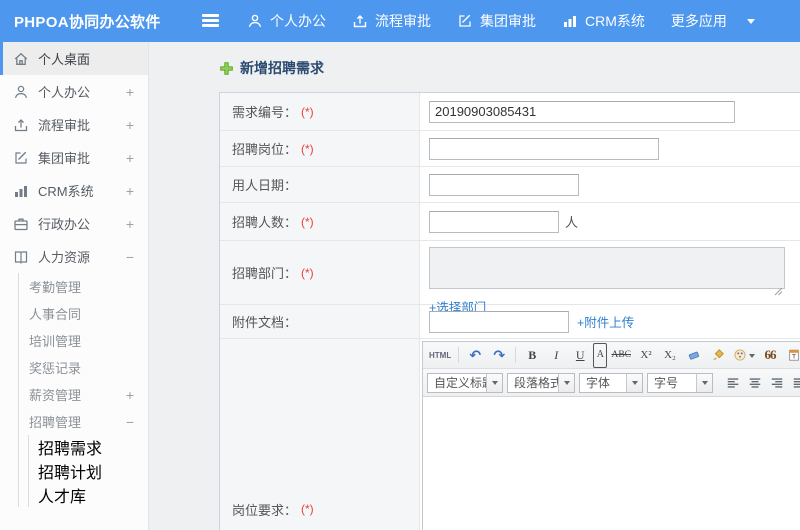 This screenshot has width=800, height=530. What do you see at coordinates (55, 287) in the screenshot?
I see `sidebar-item-label: 考勤管理` at bounding box center [55, 287].